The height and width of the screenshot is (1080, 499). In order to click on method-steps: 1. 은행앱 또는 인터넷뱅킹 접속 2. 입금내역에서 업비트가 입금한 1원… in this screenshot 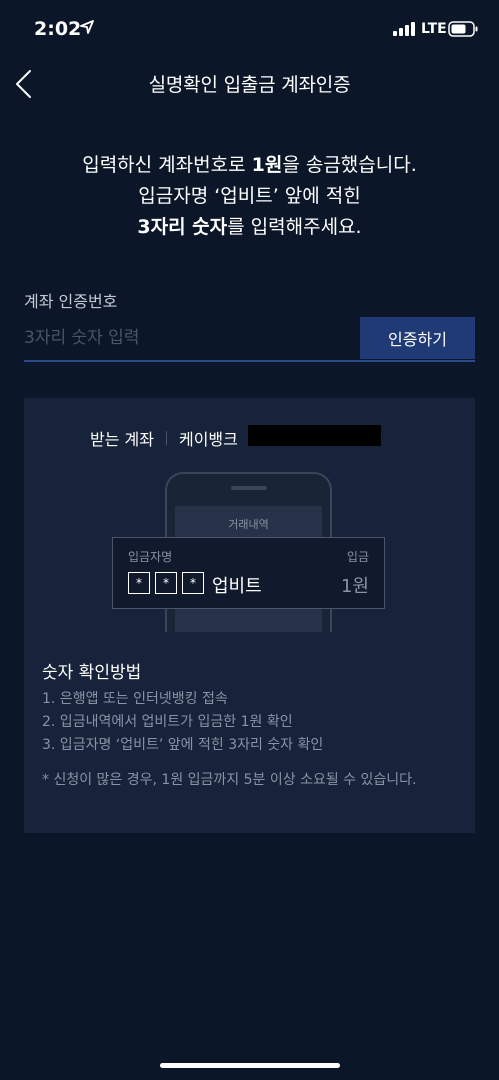, I will do `click(182, 722)`.